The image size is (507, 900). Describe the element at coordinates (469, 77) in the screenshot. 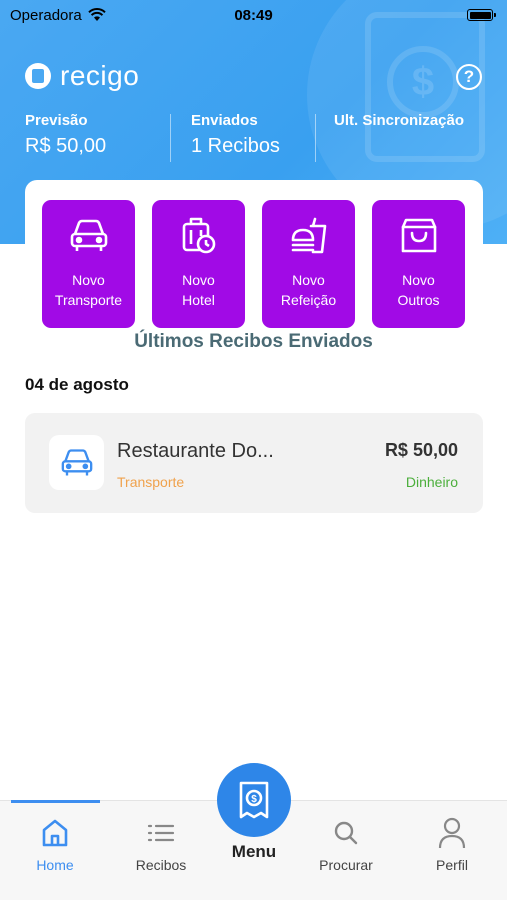

I see `help-icon: ?` at that location.